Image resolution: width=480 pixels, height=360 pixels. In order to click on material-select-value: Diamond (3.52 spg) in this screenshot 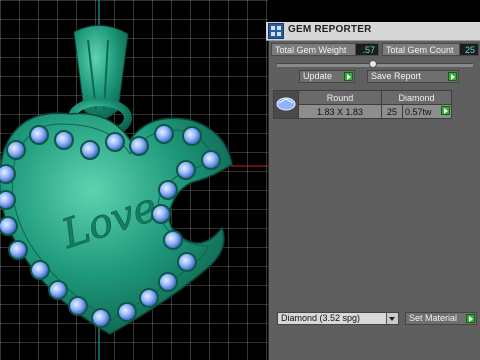, I will do `click(321, 318)`.